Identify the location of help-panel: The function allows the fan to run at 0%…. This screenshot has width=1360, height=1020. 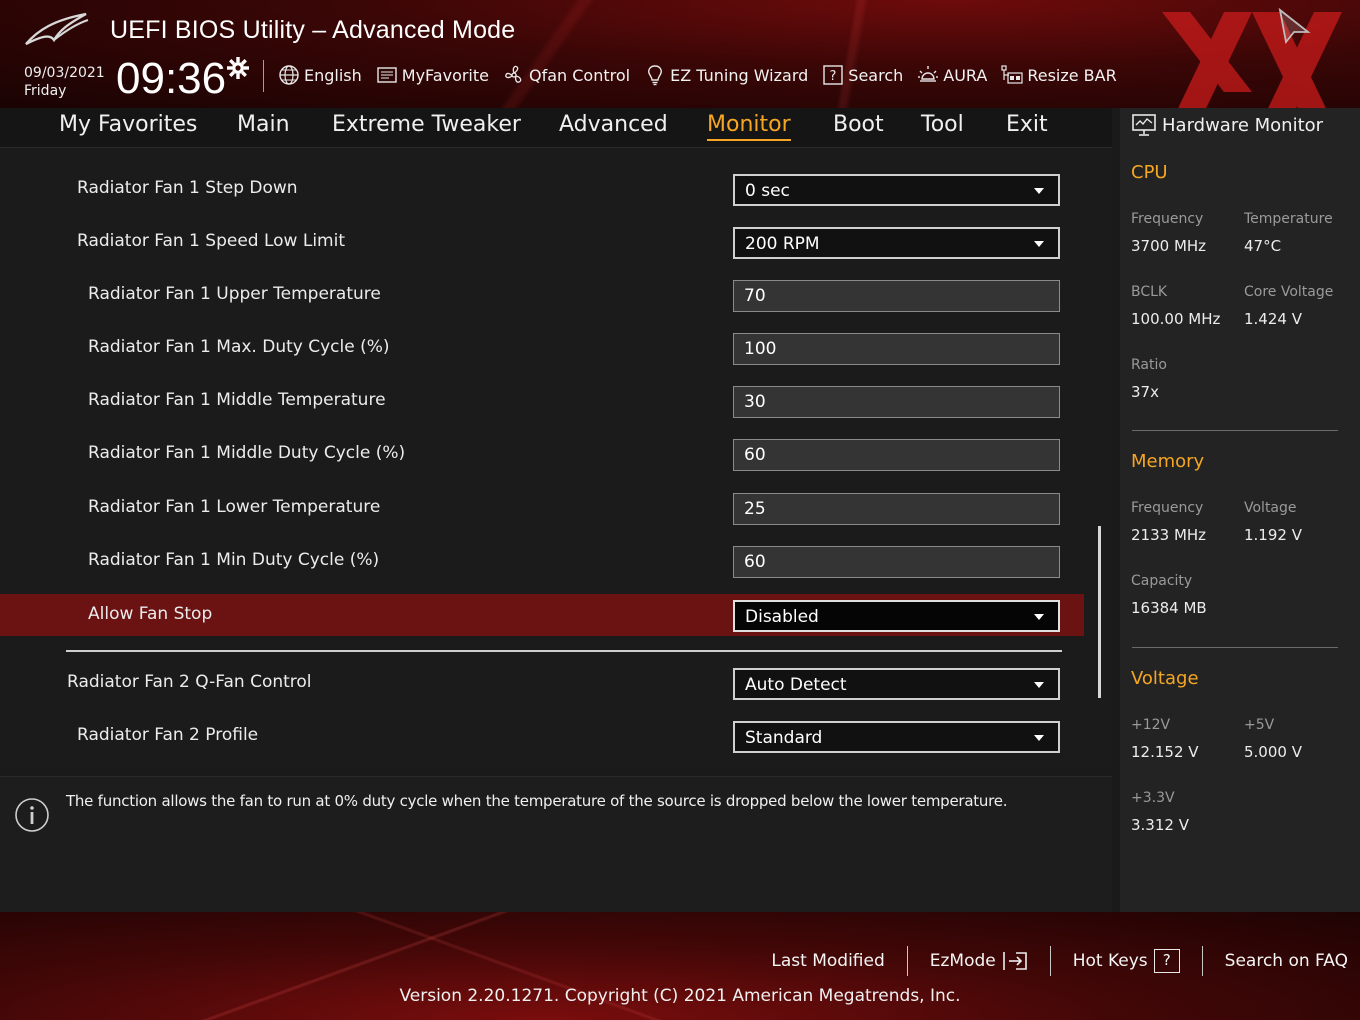
(556, 844).